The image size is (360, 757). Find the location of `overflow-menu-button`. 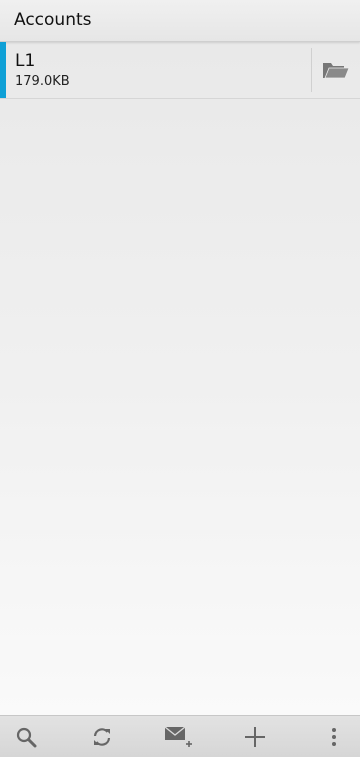

overflow-menu-button is located at coordinates (334, 736).